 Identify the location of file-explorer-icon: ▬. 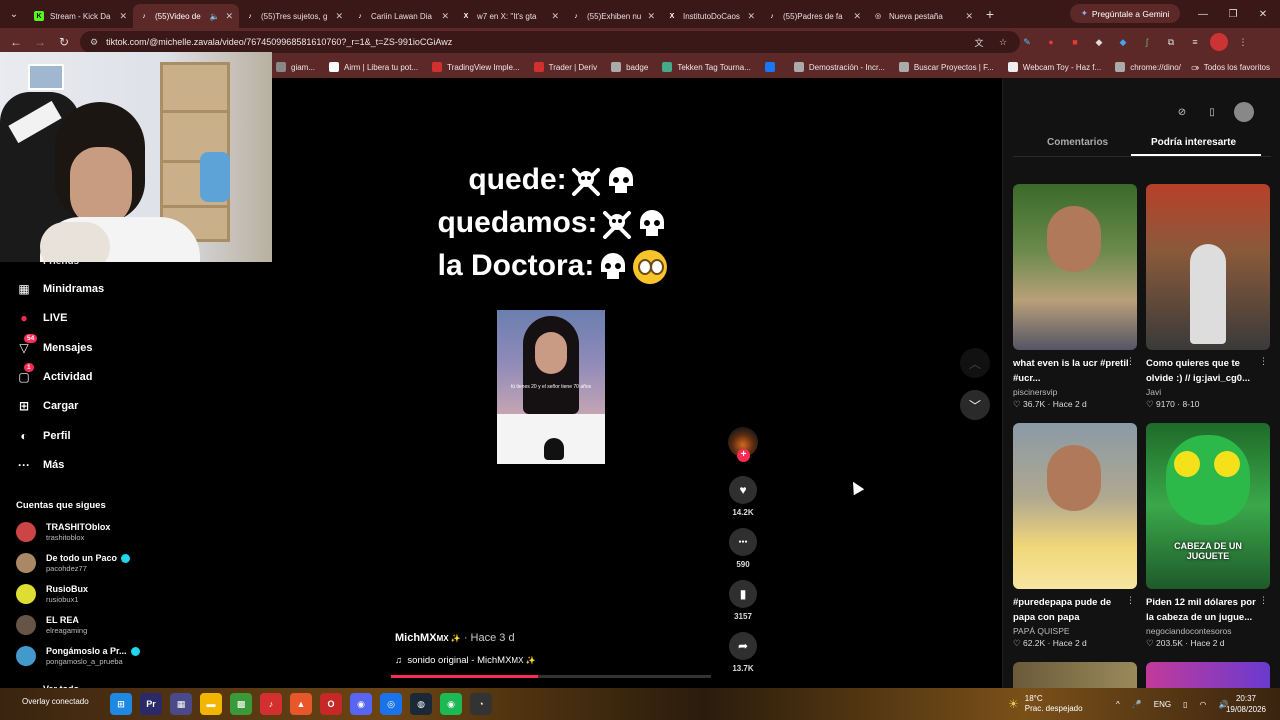
(211, 704).